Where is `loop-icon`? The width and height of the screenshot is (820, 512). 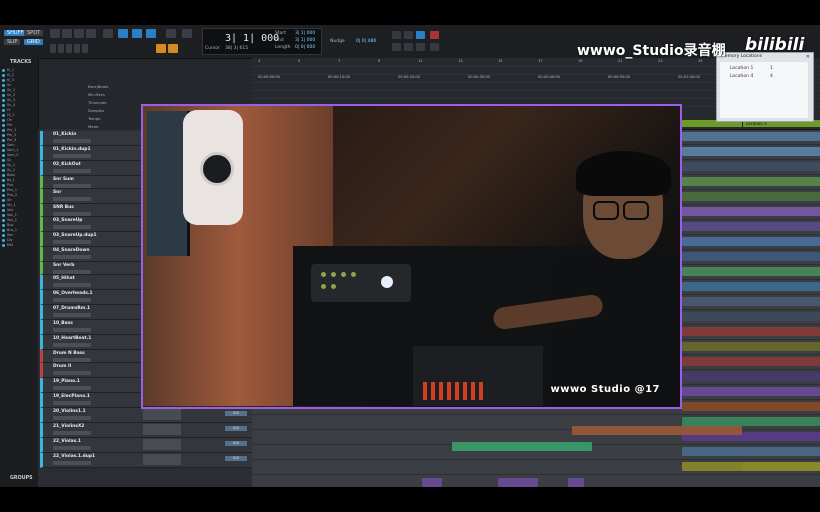 loop-icon is located at coordinates (396, 47).